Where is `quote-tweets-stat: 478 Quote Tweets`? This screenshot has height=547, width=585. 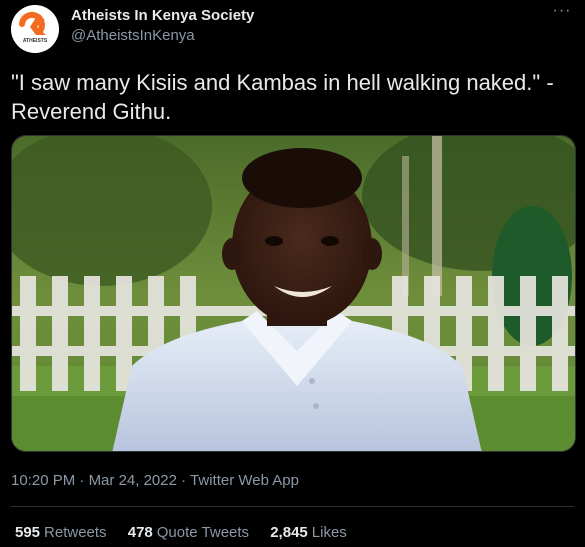
quote-tweets-stat: 478 Quote Tweets is located at coordinates (188, 532).